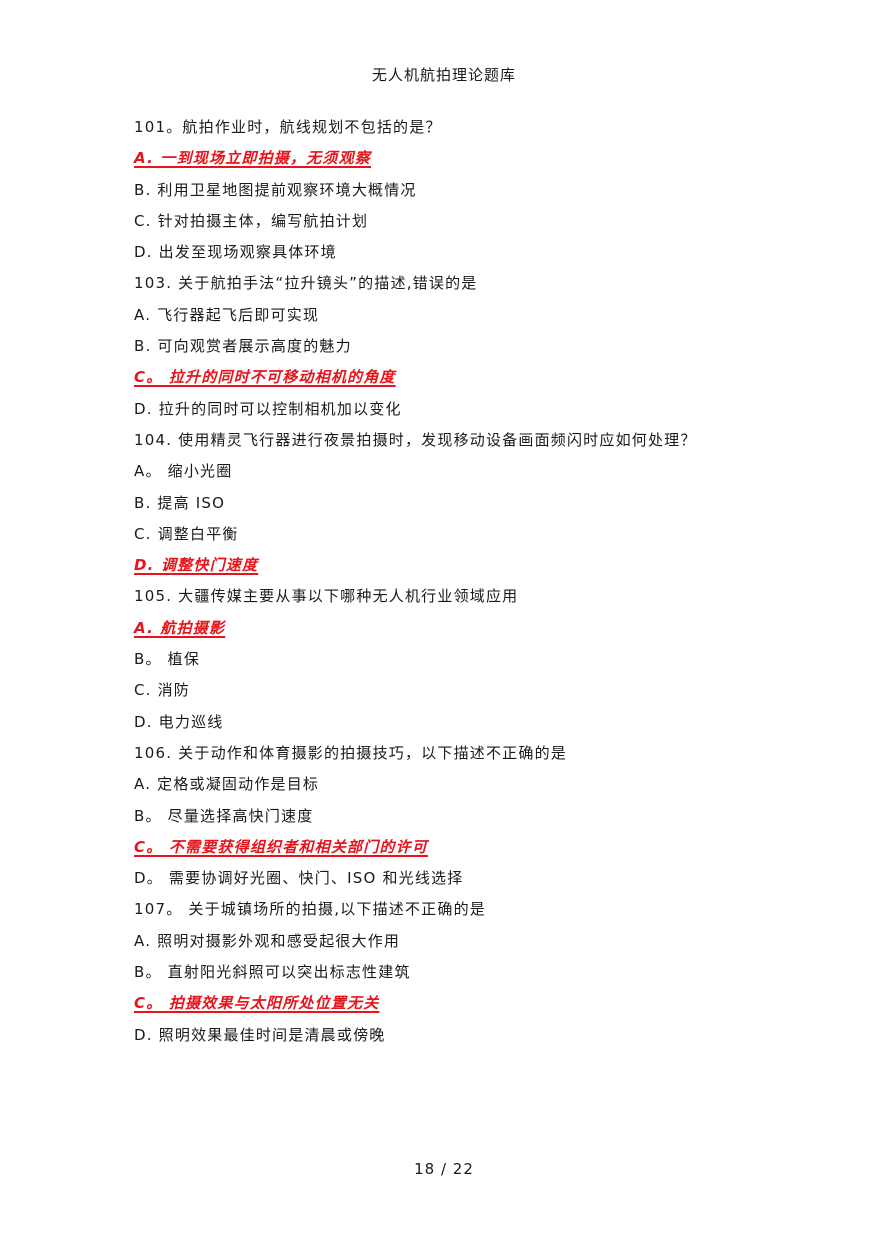  Describe the element at coordinates (288, 127) in the screenshot. I see `question-text: 101。航拍作业时，航线规划不包括的是？` at that location.